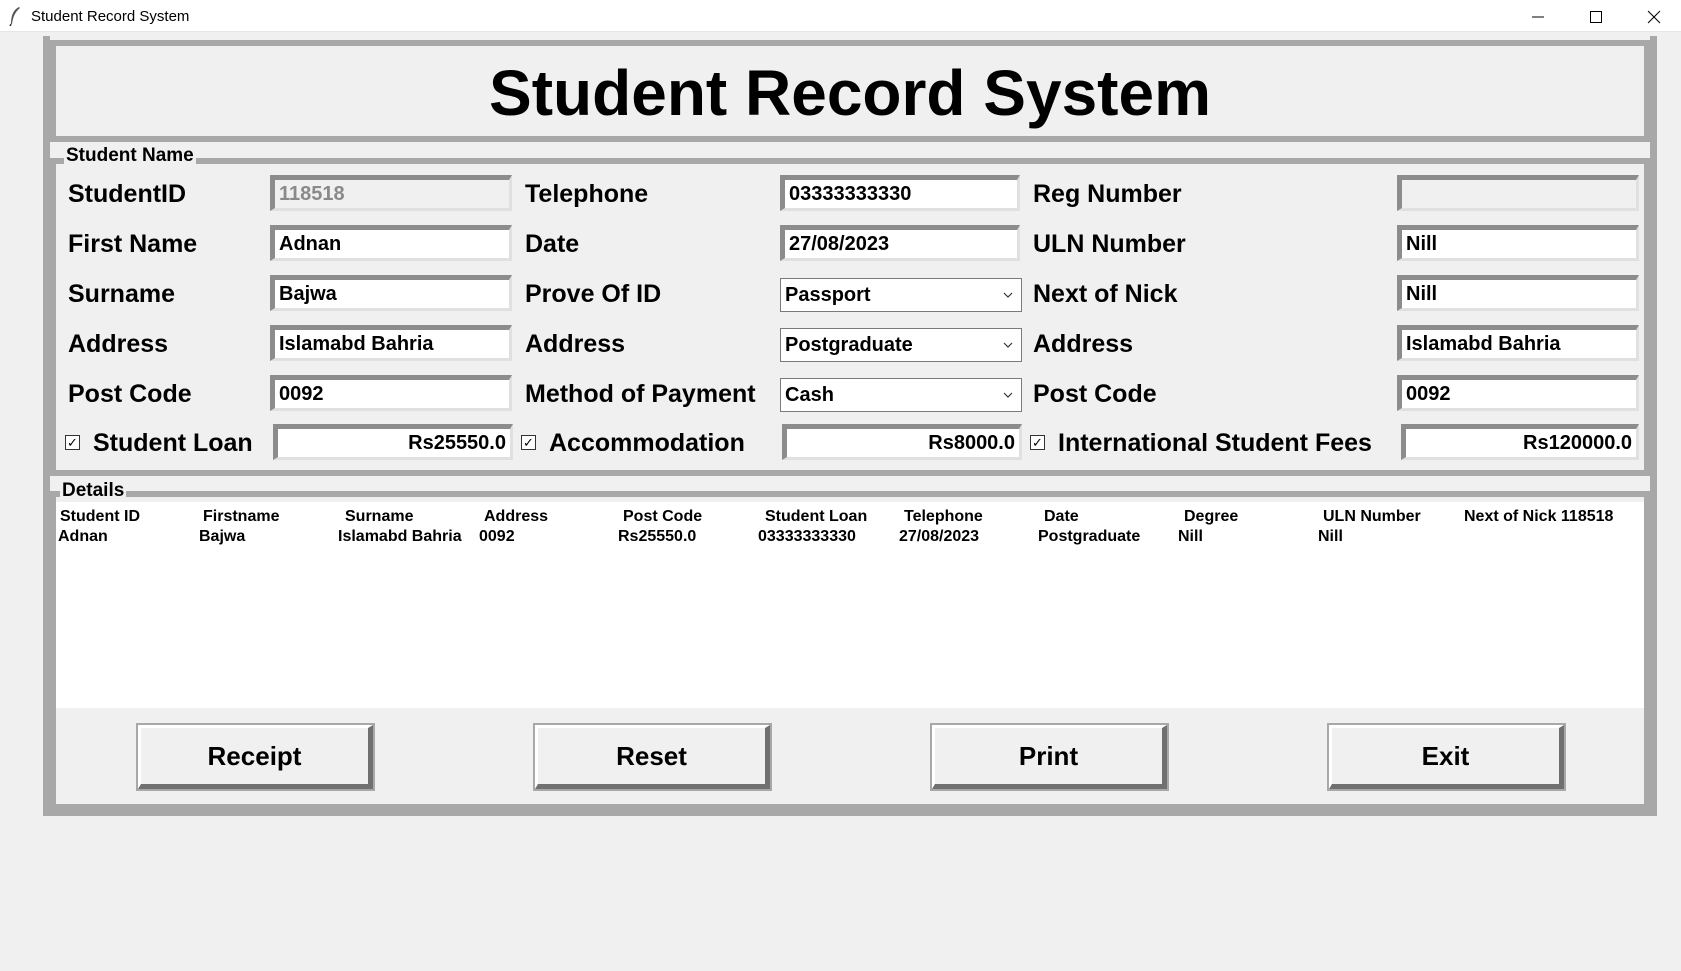 The height and width of the screenshot is (971, 1681). Describe the element at coordinates (1372, 516) in the screenshot. I see `column-header: ULN Number` at that location.